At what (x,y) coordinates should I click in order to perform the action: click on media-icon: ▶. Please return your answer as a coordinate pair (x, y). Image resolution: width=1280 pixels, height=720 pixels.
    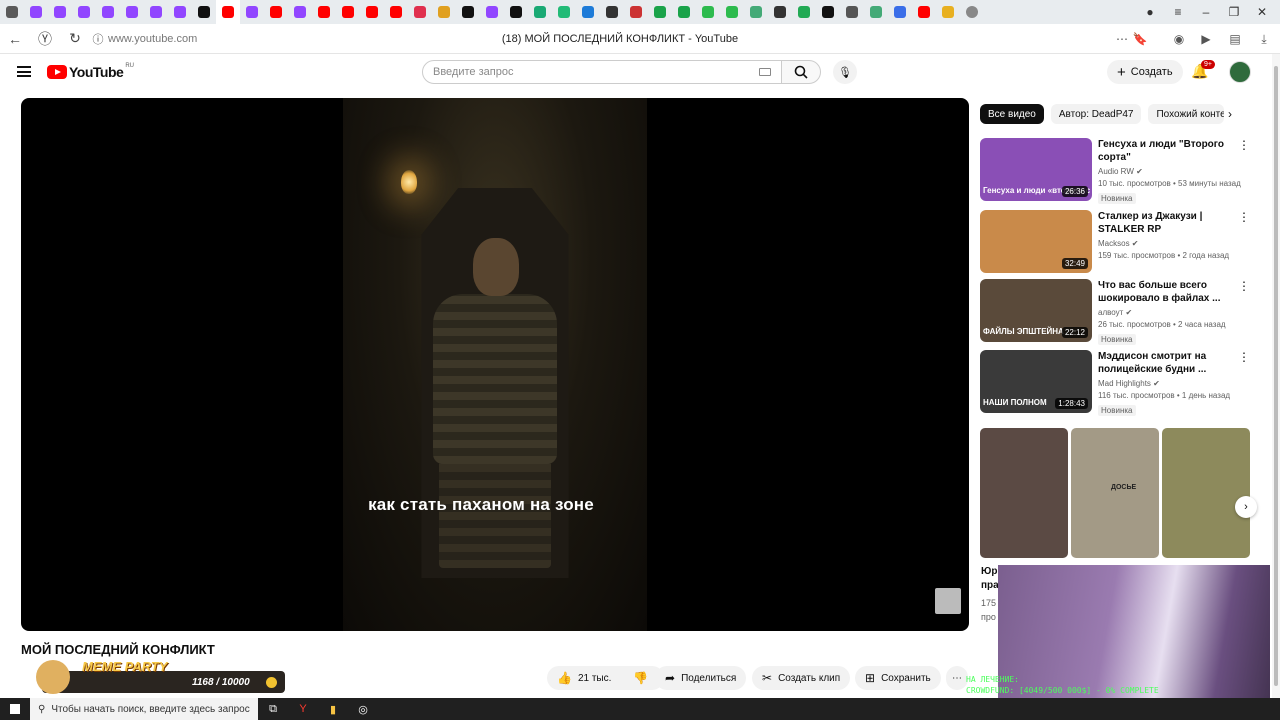
    Looking at the image, I should click on (1206, 39).